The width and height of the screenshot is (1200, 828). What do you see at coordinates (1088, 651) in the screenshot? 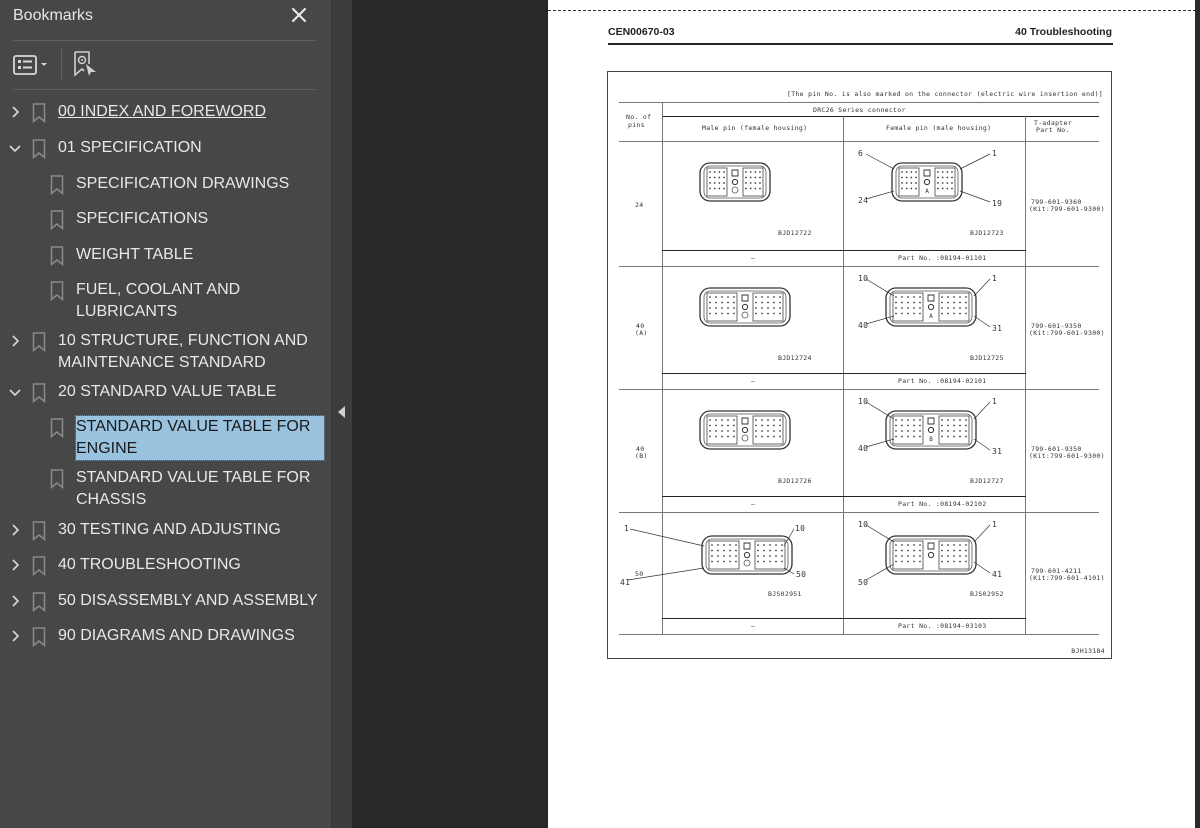
I see `figure-id: BJH13184` at bounding box center [1088, 651].